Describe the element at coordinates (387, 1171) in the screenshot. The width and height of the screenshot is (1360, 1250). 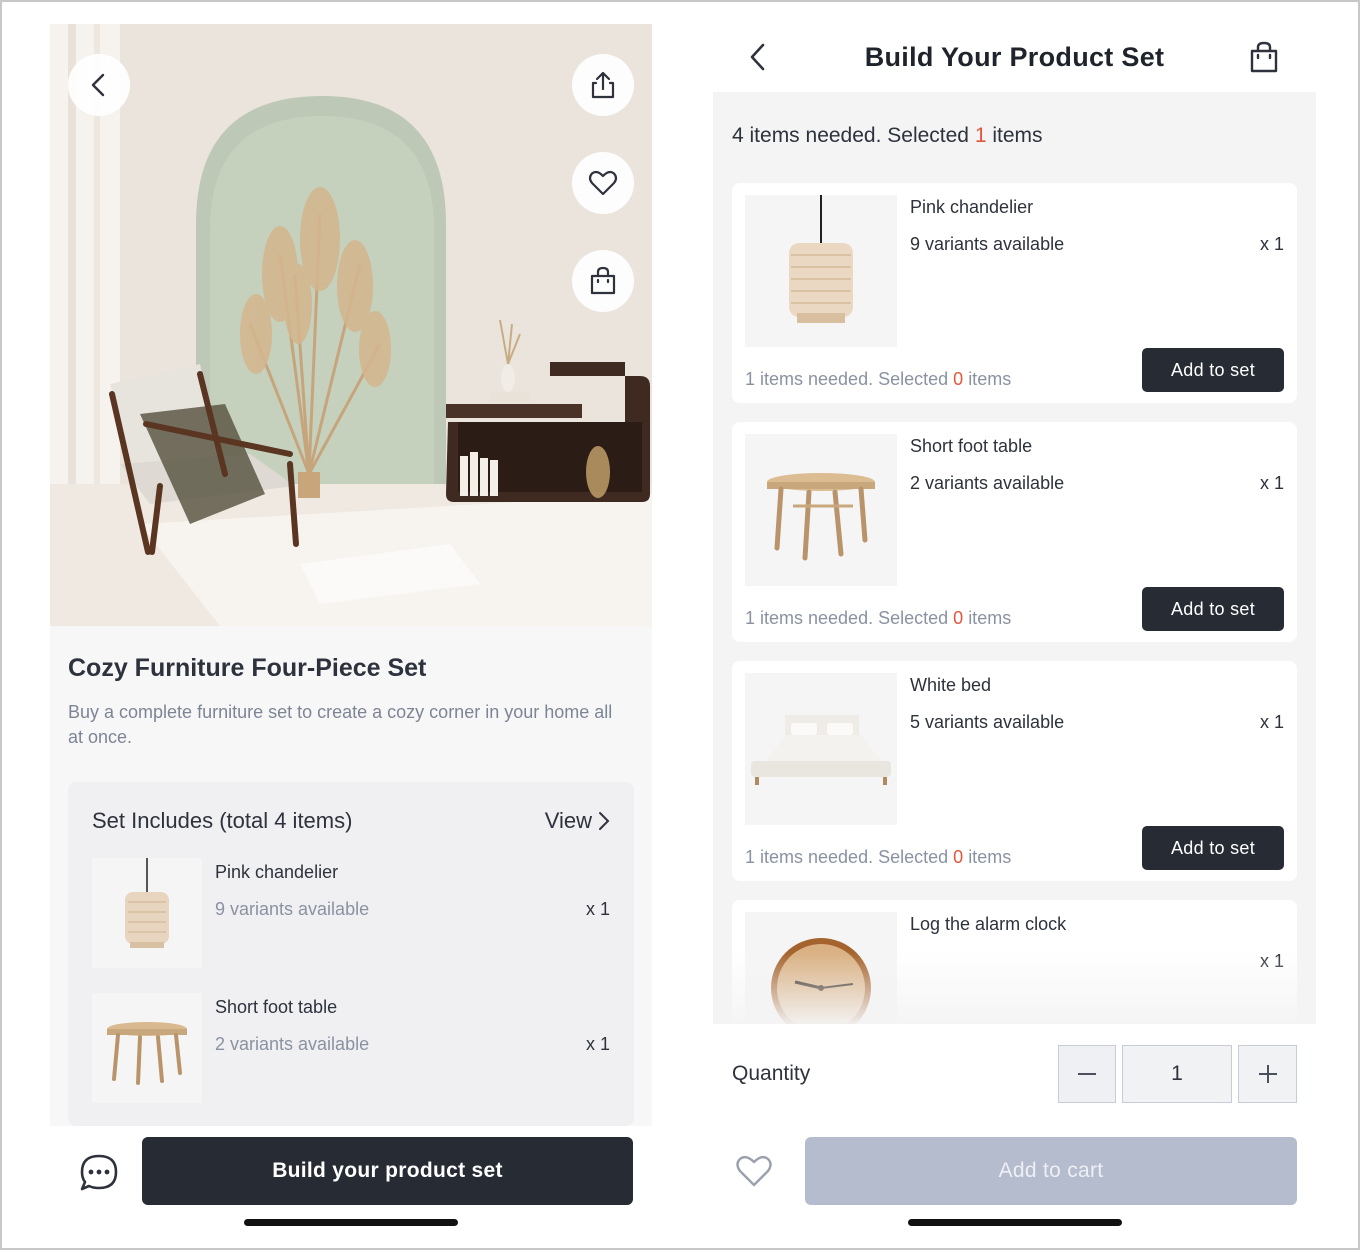
I see `build-product-set-button: Build your product set` at that location.